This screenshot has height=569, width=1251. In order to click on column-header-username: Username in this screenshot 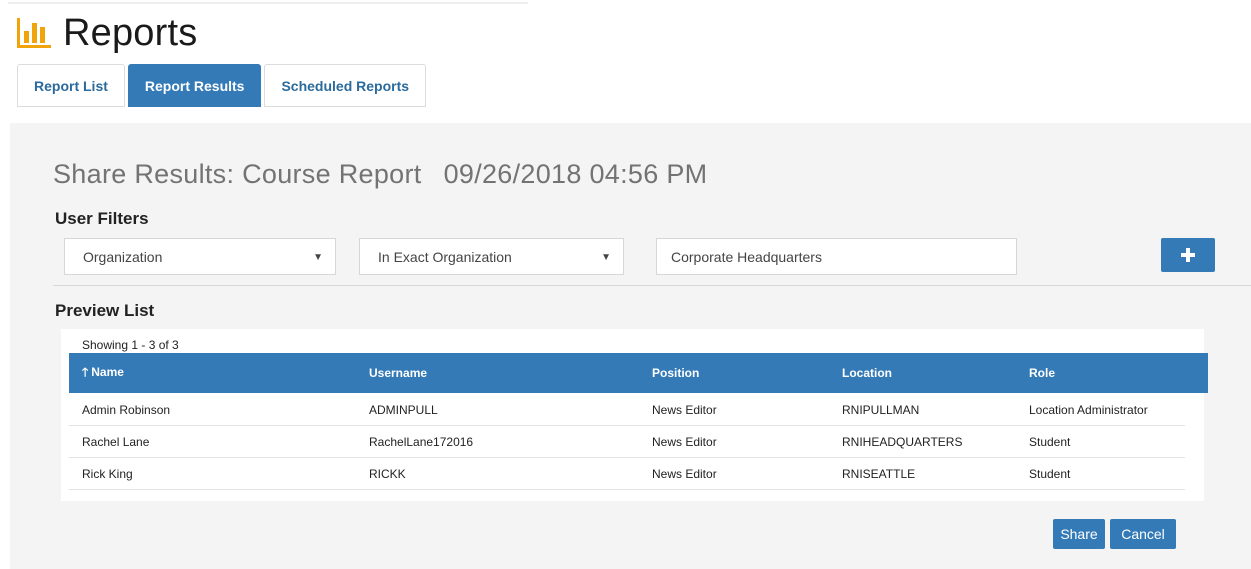, I will do `click(398, 373)`.